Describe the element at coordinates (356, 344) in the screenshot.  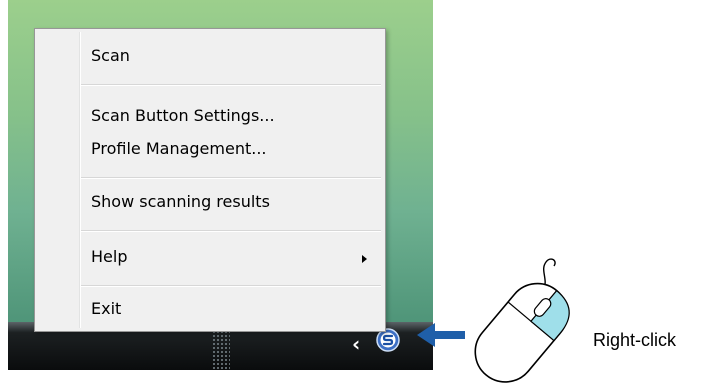
I see `show-hidden-icons-chevron-icon: ‹` at that location.